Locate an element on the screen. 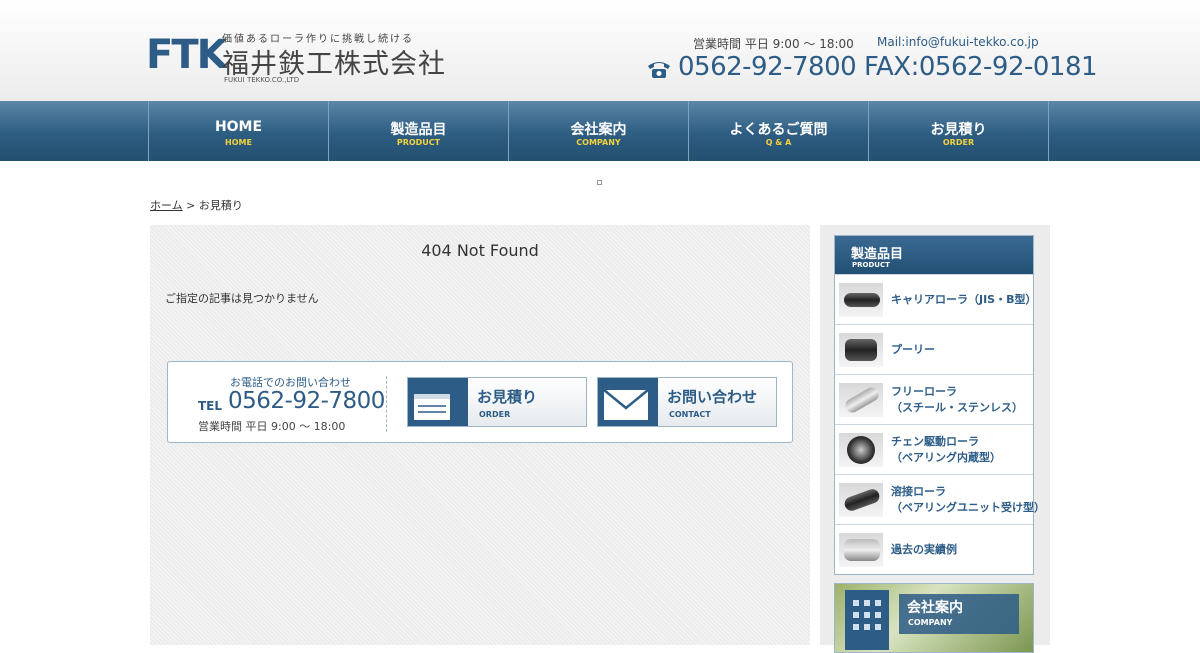 The height and width of the screenshot is (653, 1200). sidebar-item-label: 過去の実績例 is located at coordinates (924, 549).